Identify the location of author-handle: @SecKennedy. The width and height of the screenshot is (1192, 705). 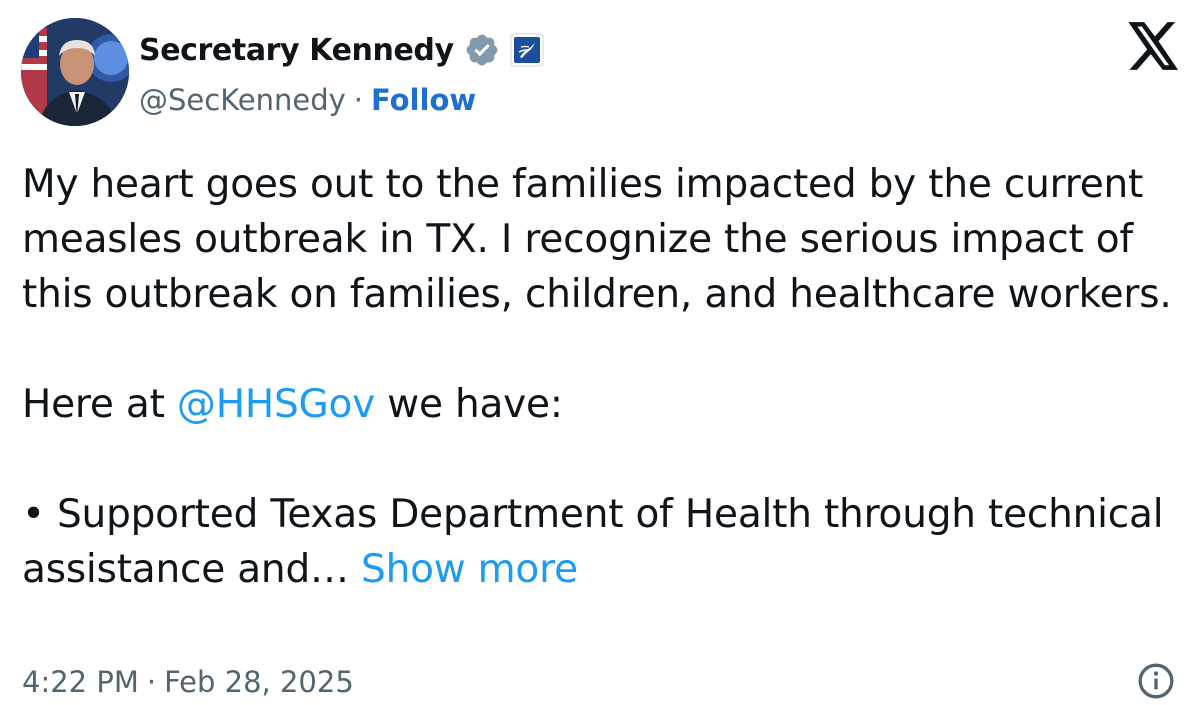
(242, 100).